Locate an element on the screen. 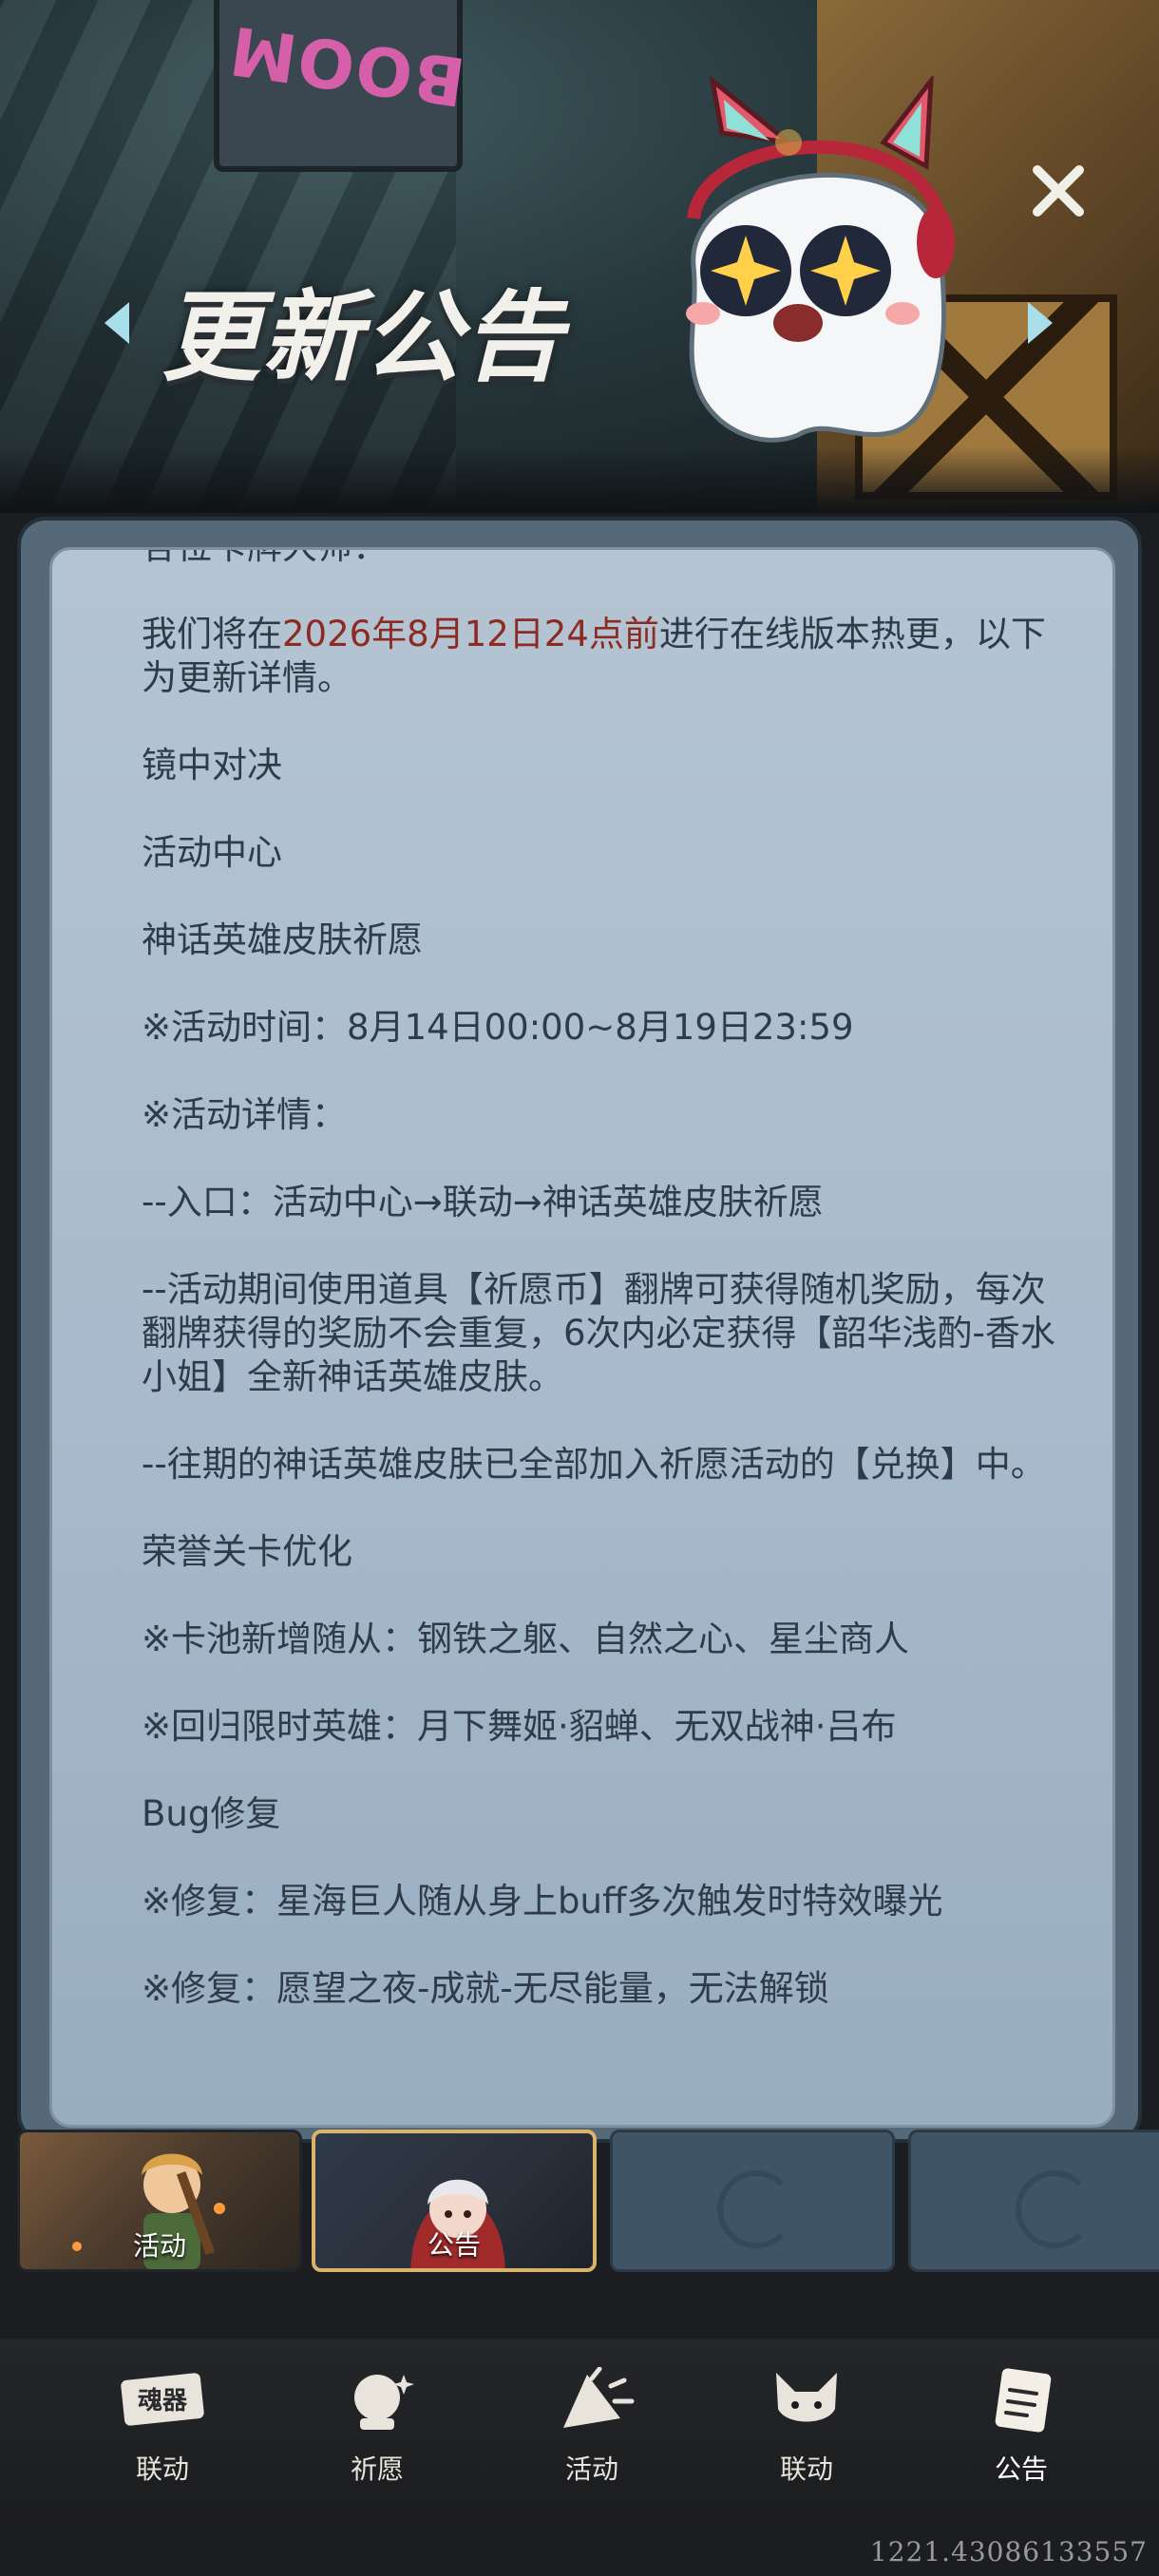 Image resolution: width=1159 pixels, height=2576 pixels. bottom-navigation: 魂器 联动 祈愿 活动 联动 公告 is located at coordinates (579, 2434).